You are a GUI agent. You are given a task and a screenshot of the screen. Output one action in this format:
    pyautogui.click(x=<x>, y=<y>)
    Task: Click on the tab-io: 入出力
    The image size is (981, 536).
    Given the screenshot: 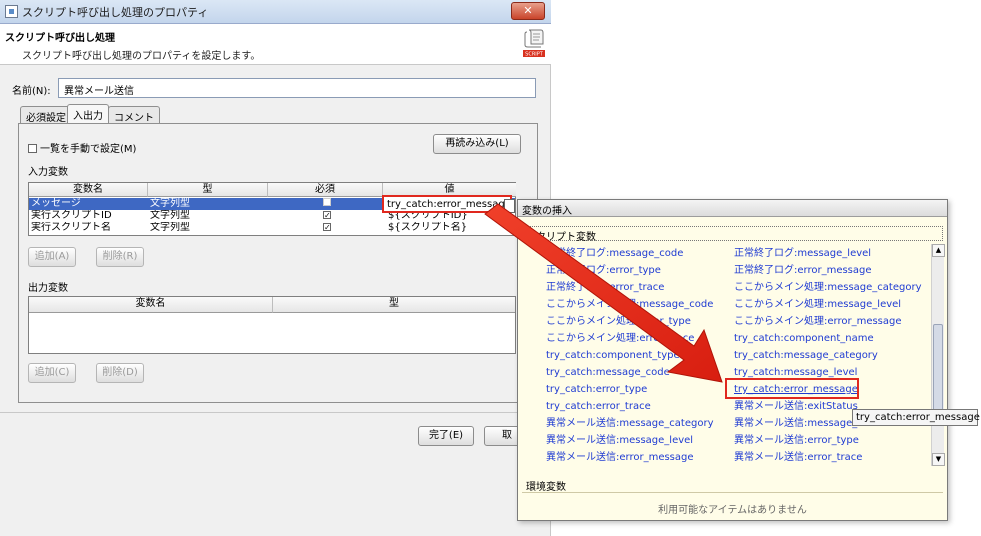 What is the action you would take?
    pyautogui.click(x=88, y=114)
    